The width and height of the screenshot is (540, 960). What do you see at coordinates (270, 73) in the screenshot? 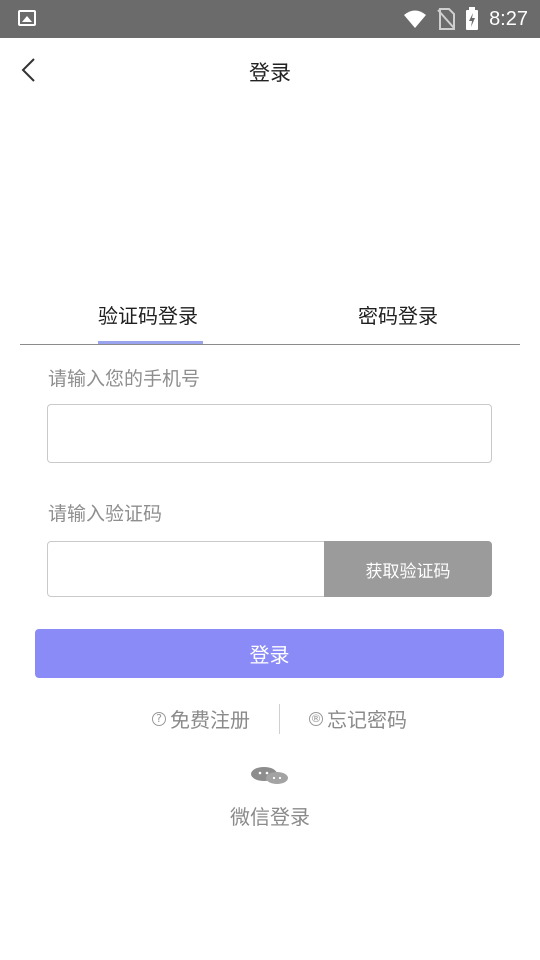
I see `page-title: 登录` at bounding box center [270, 73].